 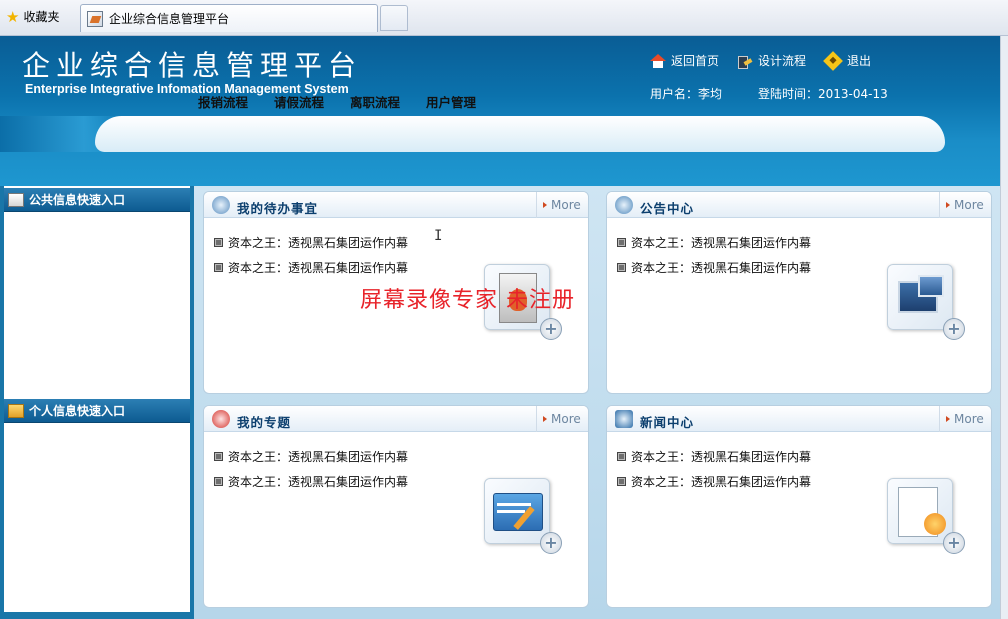 I want to click on todo-list: 资本之王：透视黑石集团运作内幕 资本之王：透视黑石集团运作内幕, so click(x=311, y=255).